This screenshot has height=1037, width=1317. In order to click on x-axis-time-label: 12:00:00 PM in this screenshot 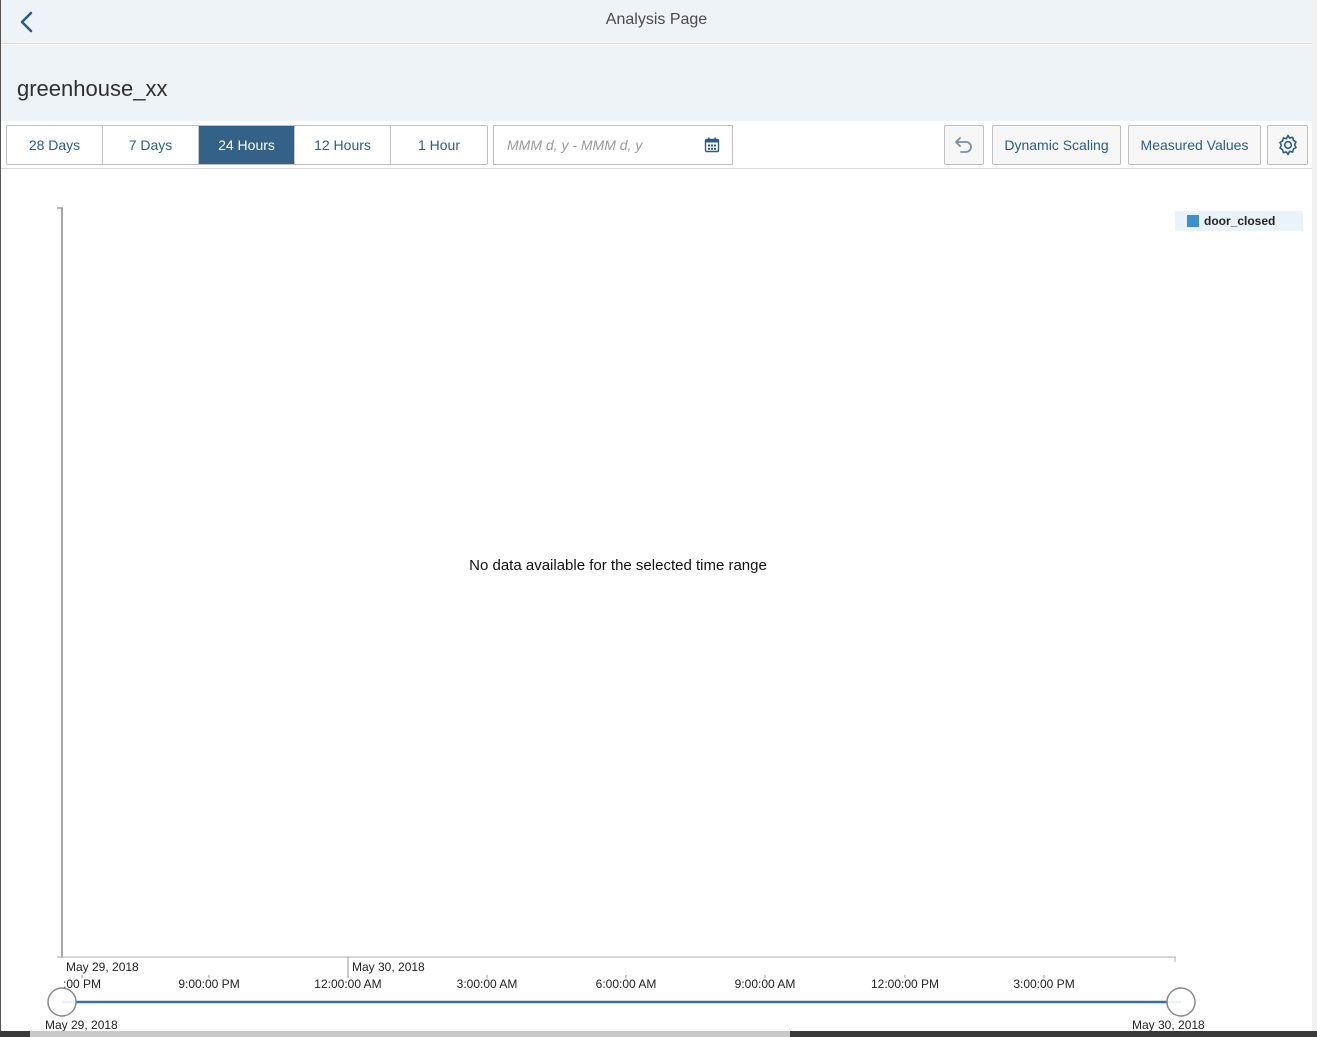, I will do `click(905, 984)`.